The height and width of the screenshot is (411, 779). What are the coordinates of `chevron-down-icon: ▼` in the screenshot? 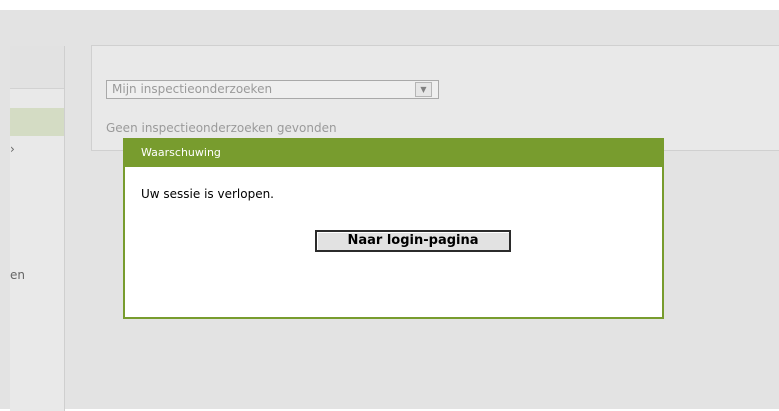 It's located at (423, 89).